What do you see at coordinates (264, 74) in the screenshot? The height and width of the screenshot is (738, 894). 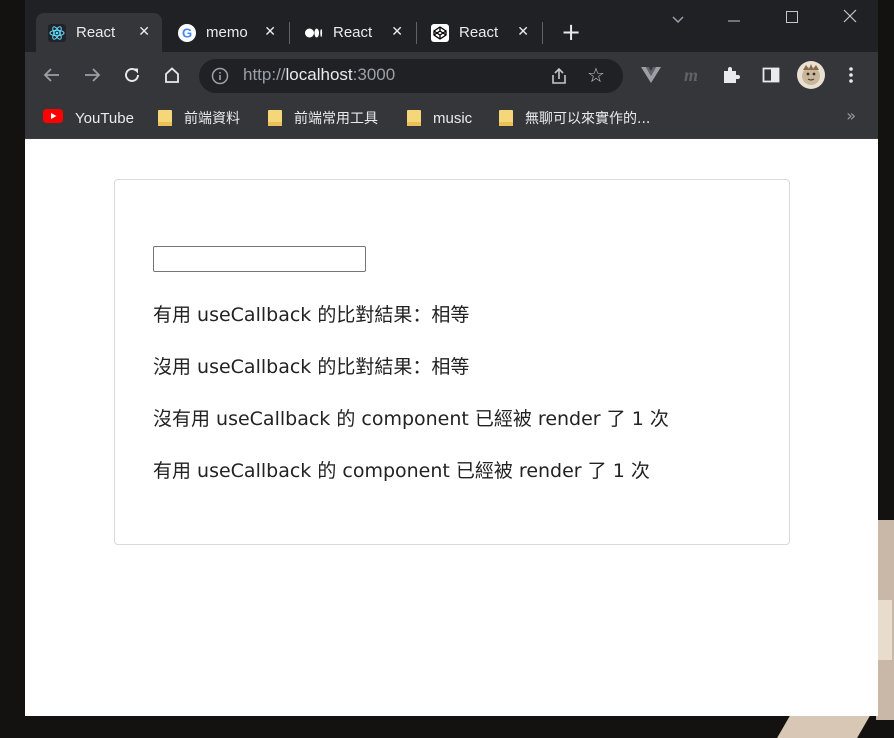 I see `url-scheme: http://` at bounding box center [264, 74].